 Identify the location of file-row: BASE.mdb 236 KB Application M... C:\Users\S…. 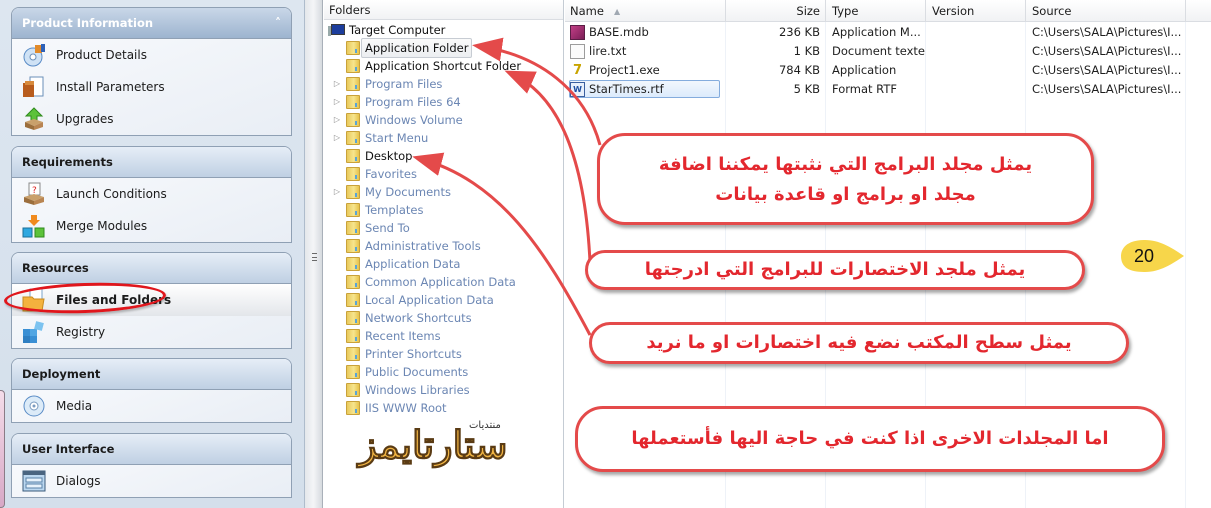
(888, 32).